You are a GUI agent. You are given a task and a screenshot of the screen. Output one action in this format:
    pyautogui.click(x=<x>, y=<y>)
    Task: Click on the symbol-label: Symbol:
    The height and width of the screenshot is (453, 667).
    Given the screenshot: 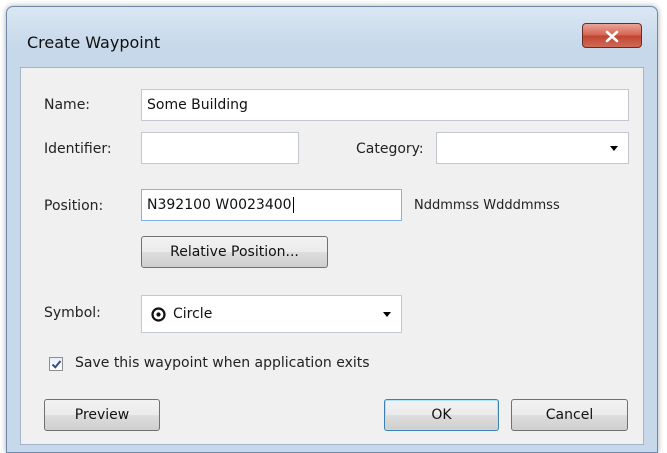 What is the action you would take?
    pyautogui.click(x=72, y=313)
    